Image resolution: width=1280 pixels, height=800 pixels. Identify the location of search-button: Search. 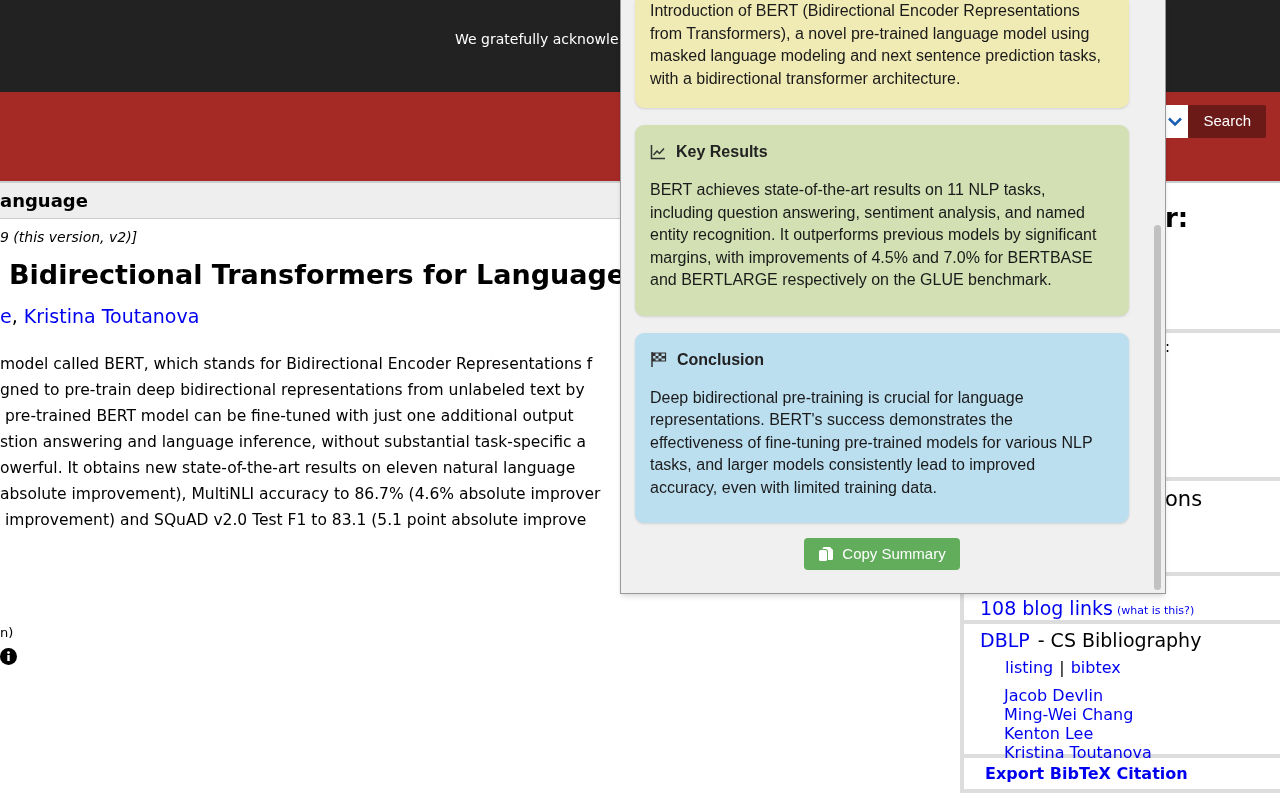
(1227, 121).